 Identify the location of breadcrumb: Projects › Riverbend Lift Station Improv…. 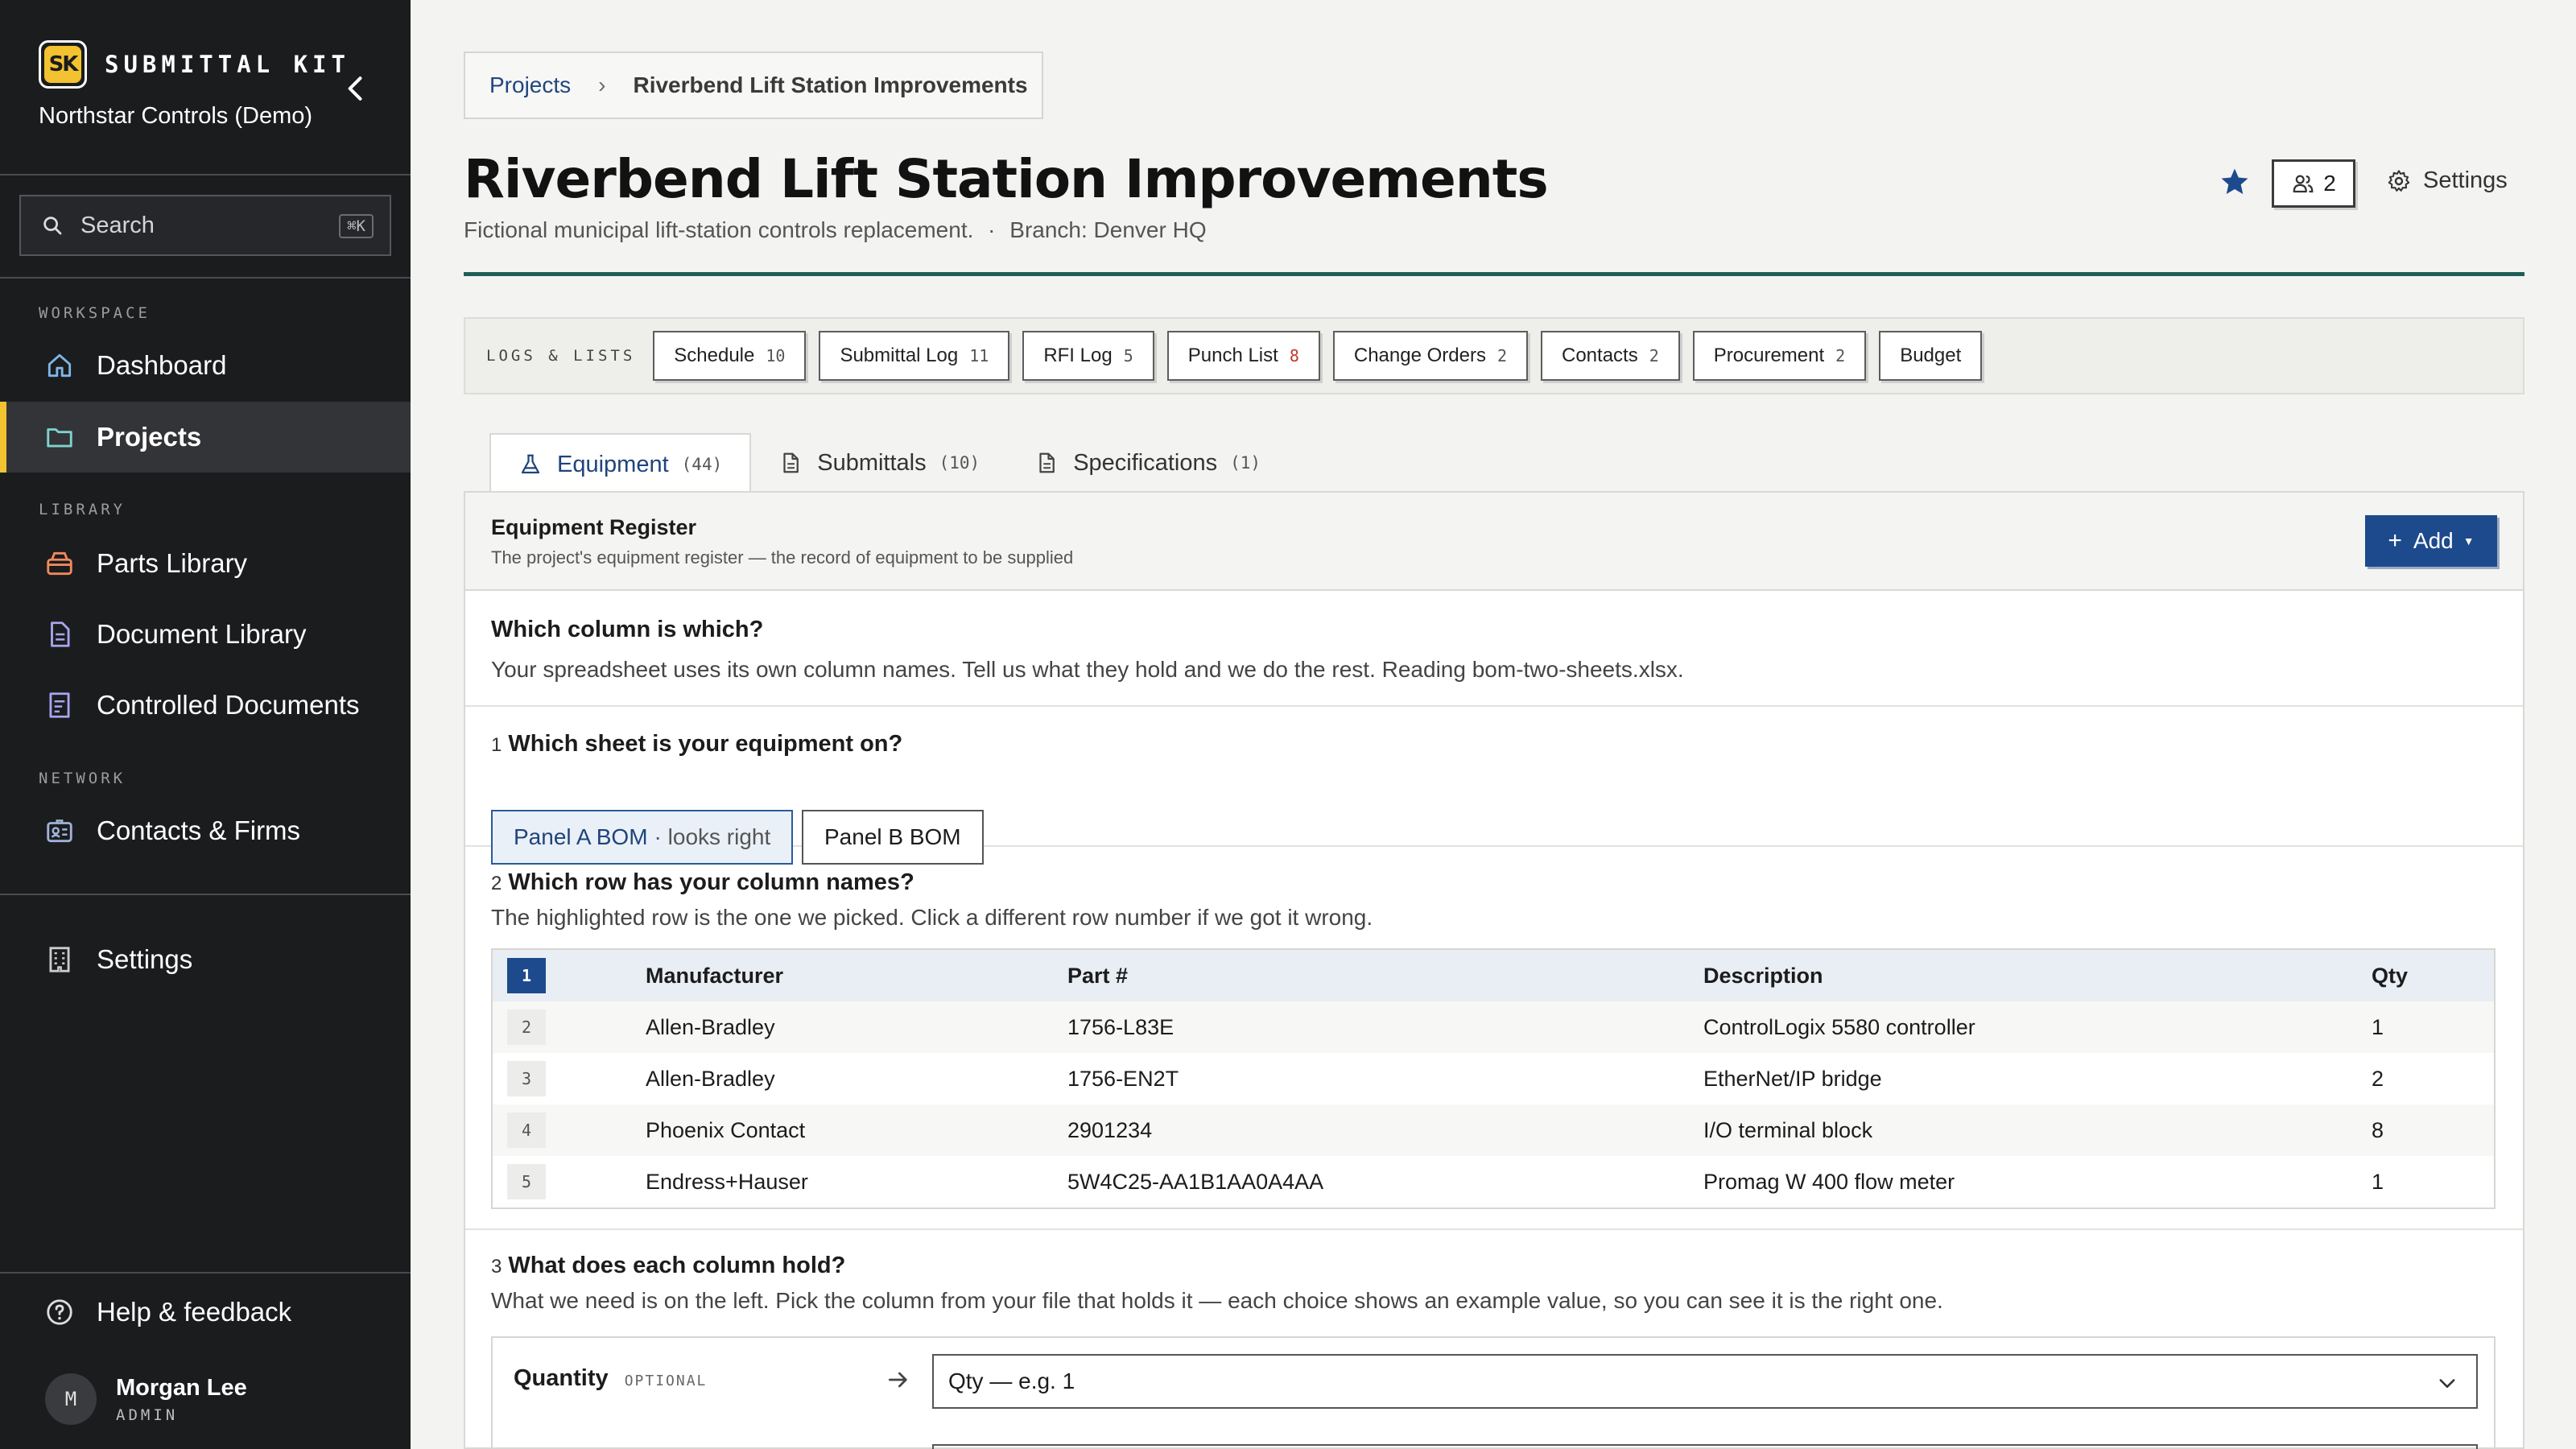
(753, 85).